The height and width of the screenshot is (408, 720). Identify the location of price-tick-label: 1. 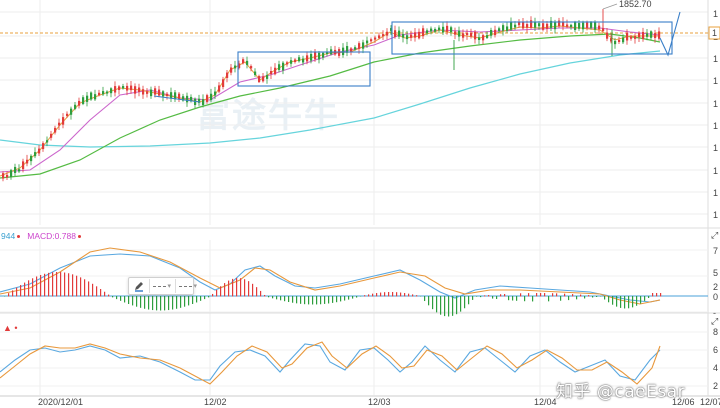
(715, 148).